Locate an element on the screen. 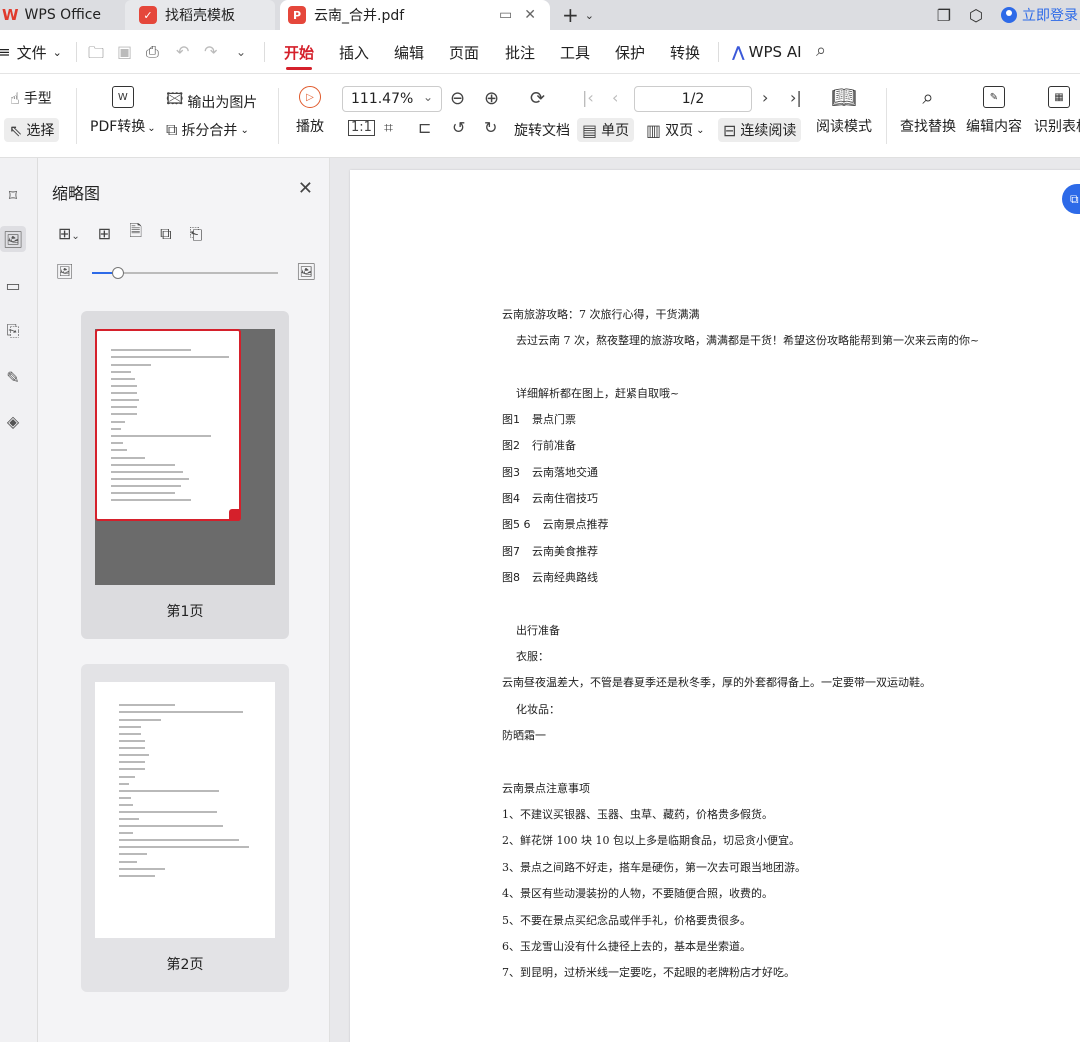  comment-icon: ▭ is located at coordinates (13, 285).